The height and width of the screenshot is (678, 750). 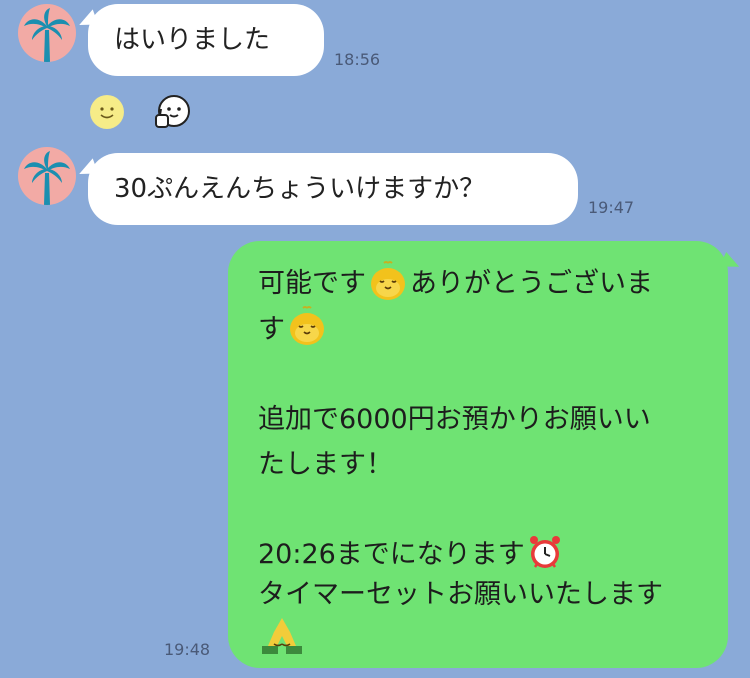 What do you see at coordinates (357, 59) in the screenshot?
I see `message-timestamp: 18:56` at bounding box center [357, 59].